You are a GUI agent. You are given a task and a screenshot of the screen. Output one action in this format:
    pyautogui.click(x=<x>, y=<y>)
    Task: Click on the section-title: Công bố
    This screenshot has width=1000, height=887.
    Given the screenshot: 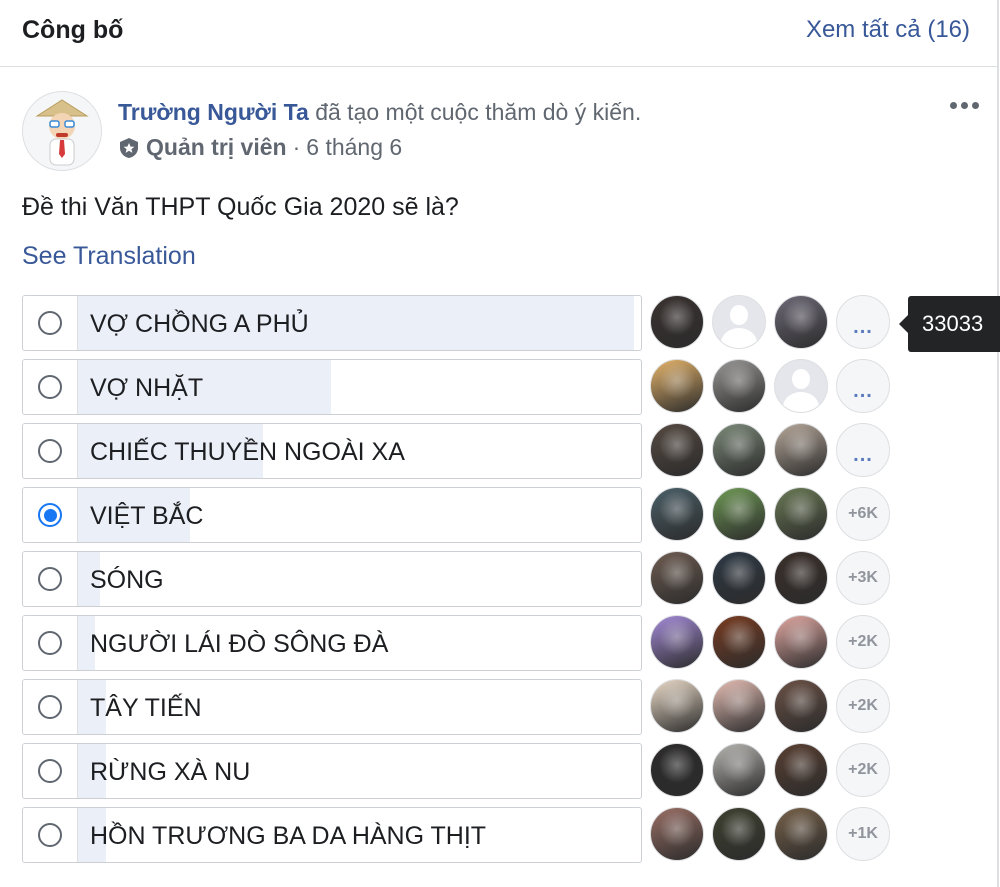 What is the action you would take?
    pyautogui.click(x=73, y=30)
    